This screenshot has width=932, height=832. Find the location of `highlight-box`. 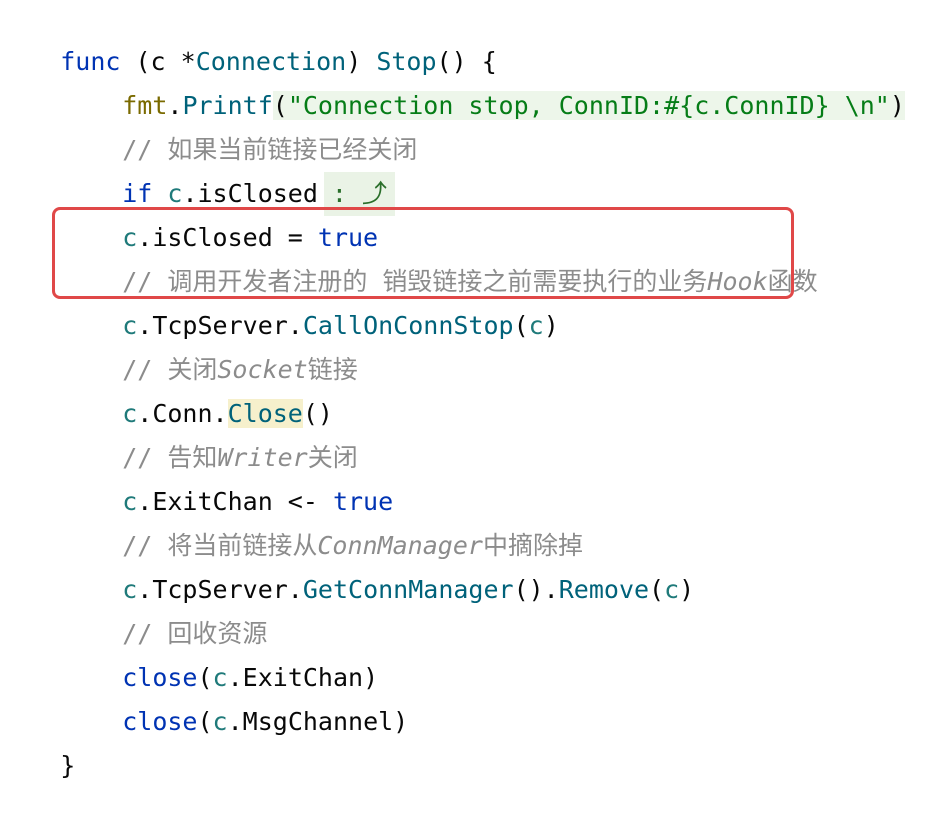

highlight-box is located at coordinates (423, 253).